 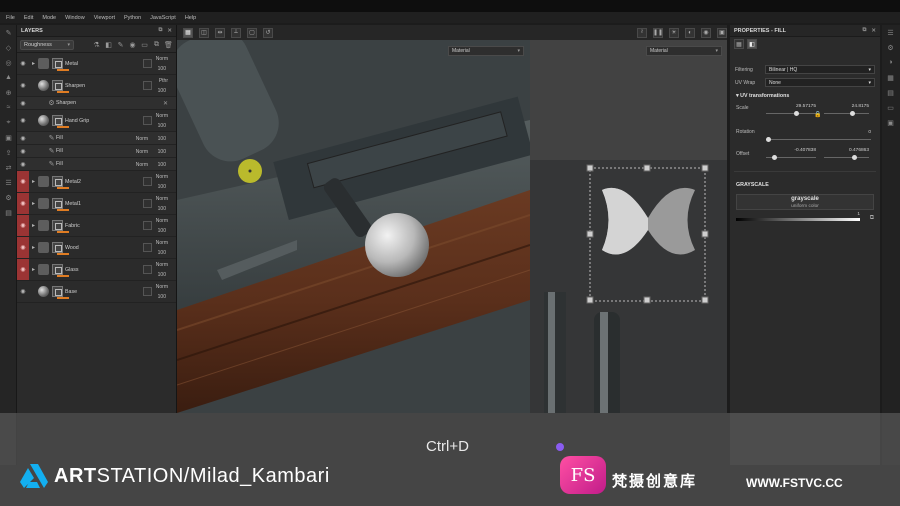 I want to click on add-folder-icon: ▭, so click(x=144, y=44).